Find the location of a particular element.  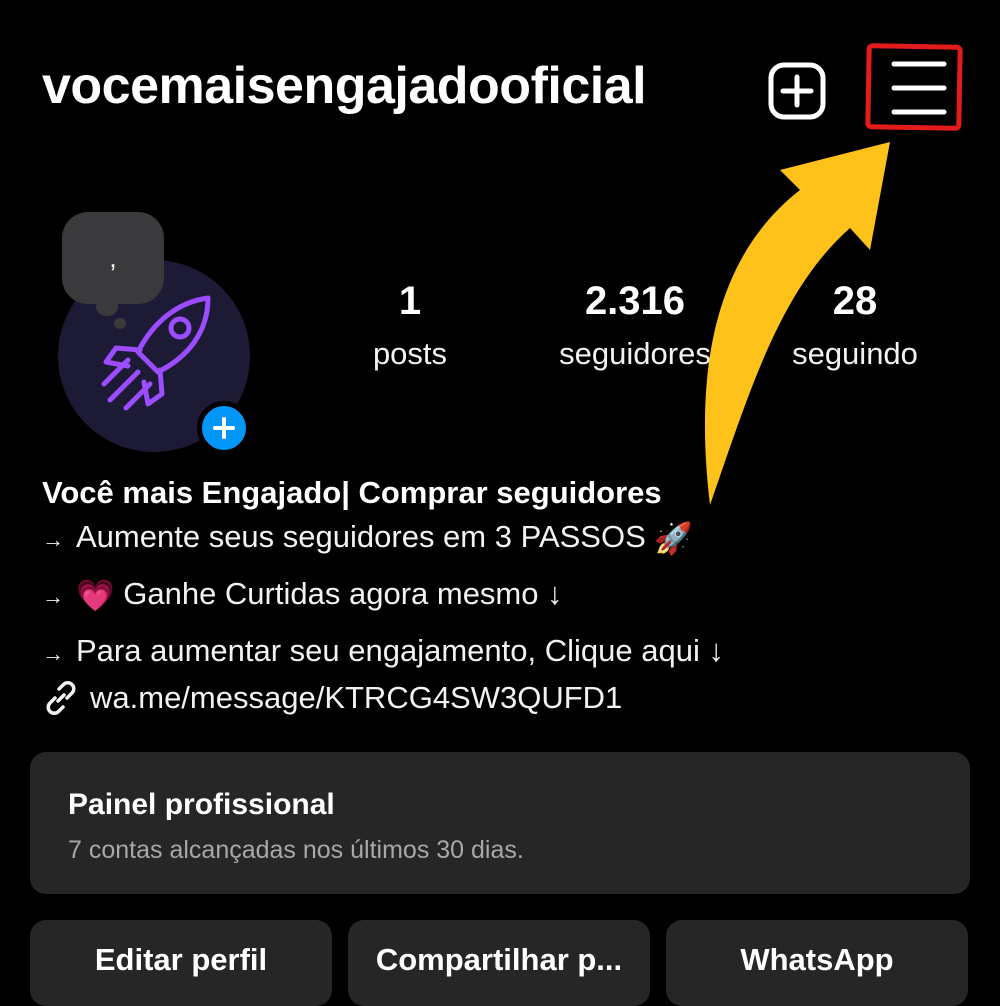

pro-panel-subtitle: 7 contas alcançadas nos últimos 30 dias. is located at coordinates (296, 850).